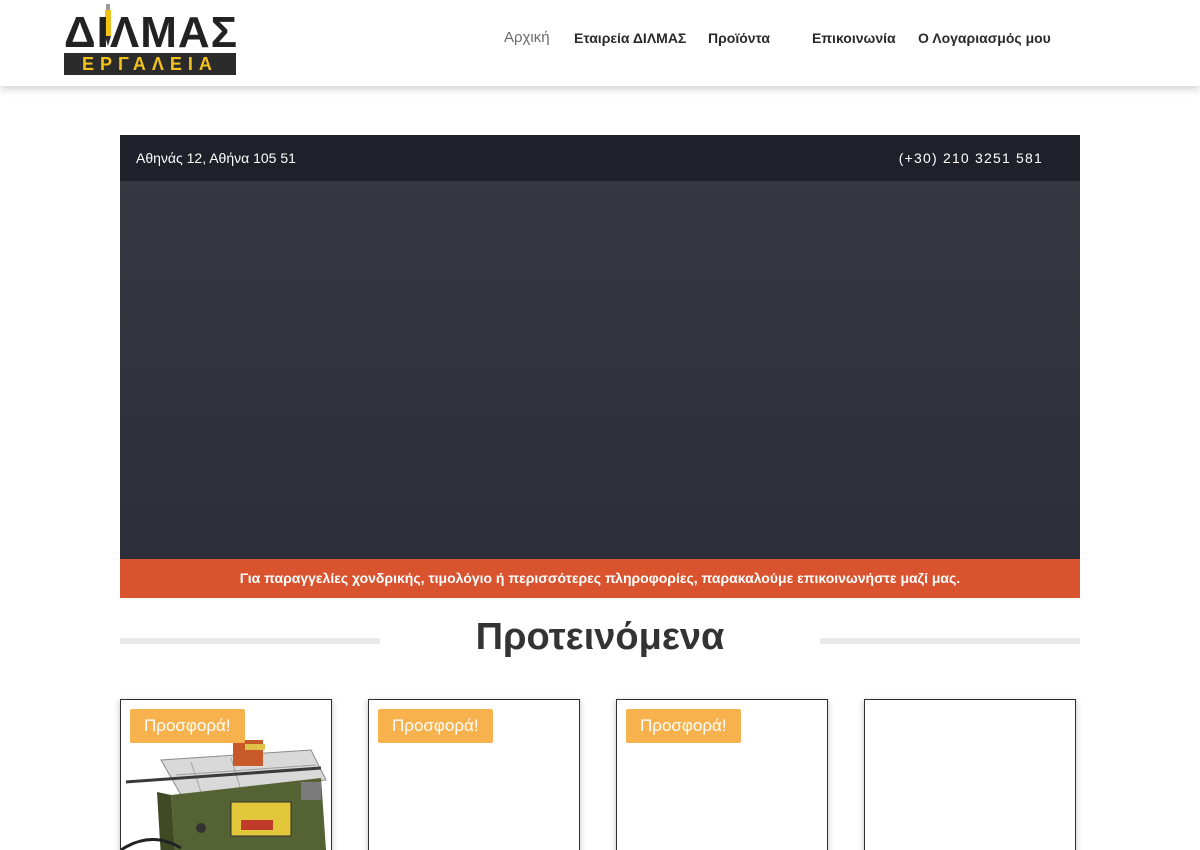 Image resolution: width=1200 pixels, height=850 pixels. What do you see at coordinates (527, 38) in the screenshot?
I see `nav-item-home: Αρχική` at bounding box center [527, 38].